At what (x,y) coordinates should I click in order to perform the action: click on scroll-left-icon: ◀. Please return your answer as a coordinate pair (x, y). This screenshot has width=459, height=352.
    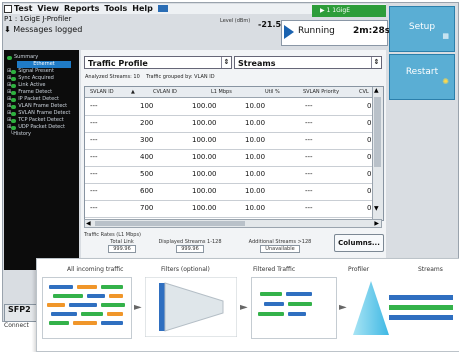
    Looking at the image, I should click on (88, 223).